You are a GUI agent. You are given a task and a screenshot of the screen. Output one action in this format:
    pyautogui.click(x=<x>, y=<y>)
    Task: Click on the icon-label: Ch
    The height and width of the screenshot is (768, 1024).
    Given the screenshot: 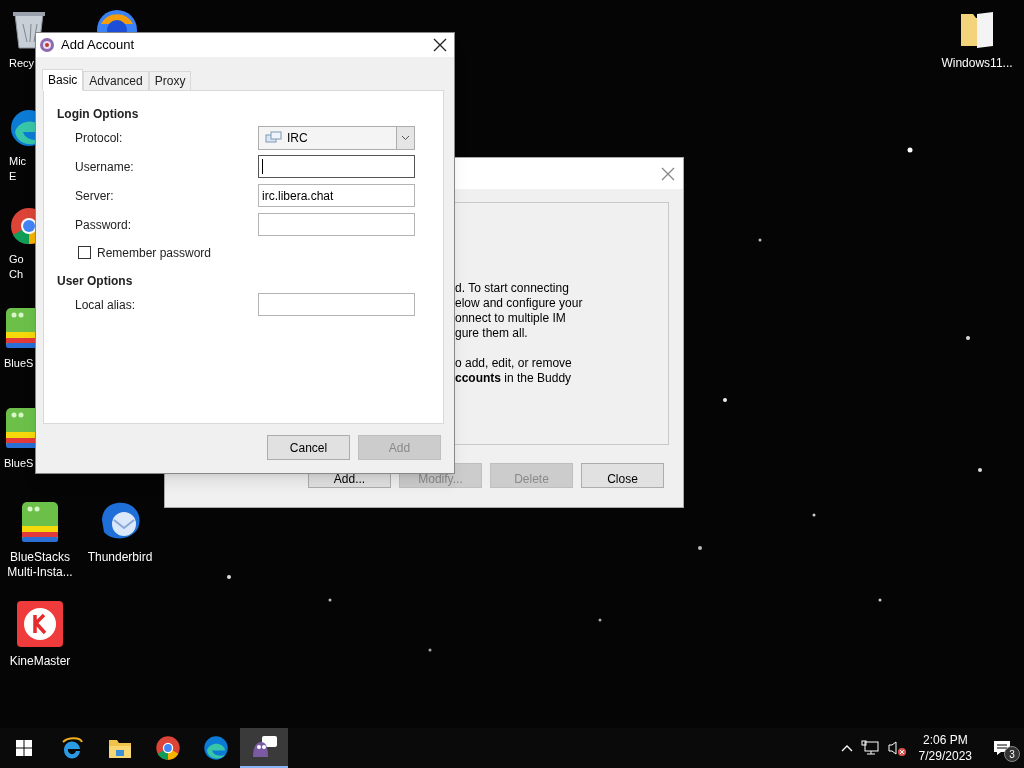 What is the action you would take?
    pyautogui.click(x=16, y=274)
    